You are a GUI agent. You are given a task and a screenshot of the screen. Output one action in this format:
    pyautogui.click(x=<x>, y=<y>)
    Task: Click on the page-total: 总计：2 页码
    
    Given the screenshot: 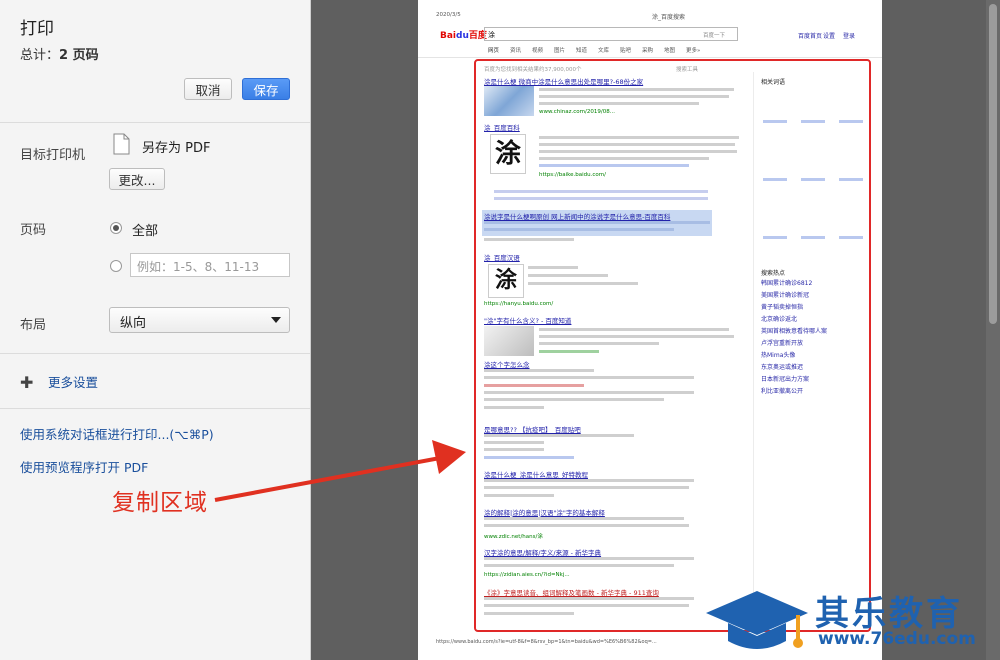 What is the action you would take?
    pyautogui.click(x=59, y=53)
    